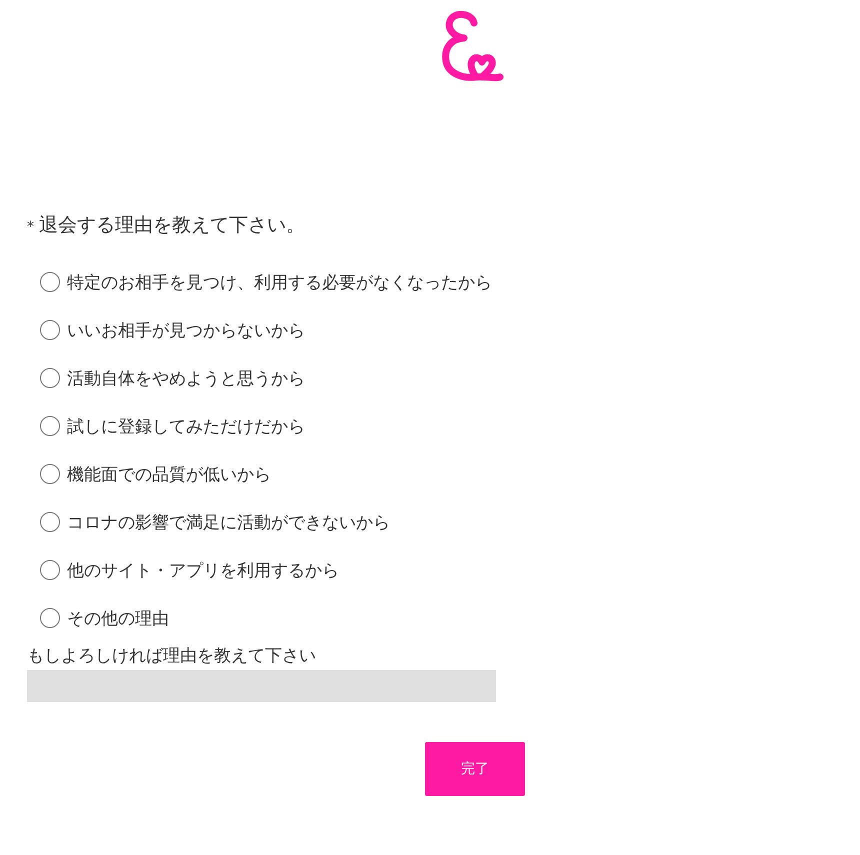 This screenshot has height=855, width=860. I want to click on radio-option: コロナの影響で満足に活動ができないから, so click(215, 522).